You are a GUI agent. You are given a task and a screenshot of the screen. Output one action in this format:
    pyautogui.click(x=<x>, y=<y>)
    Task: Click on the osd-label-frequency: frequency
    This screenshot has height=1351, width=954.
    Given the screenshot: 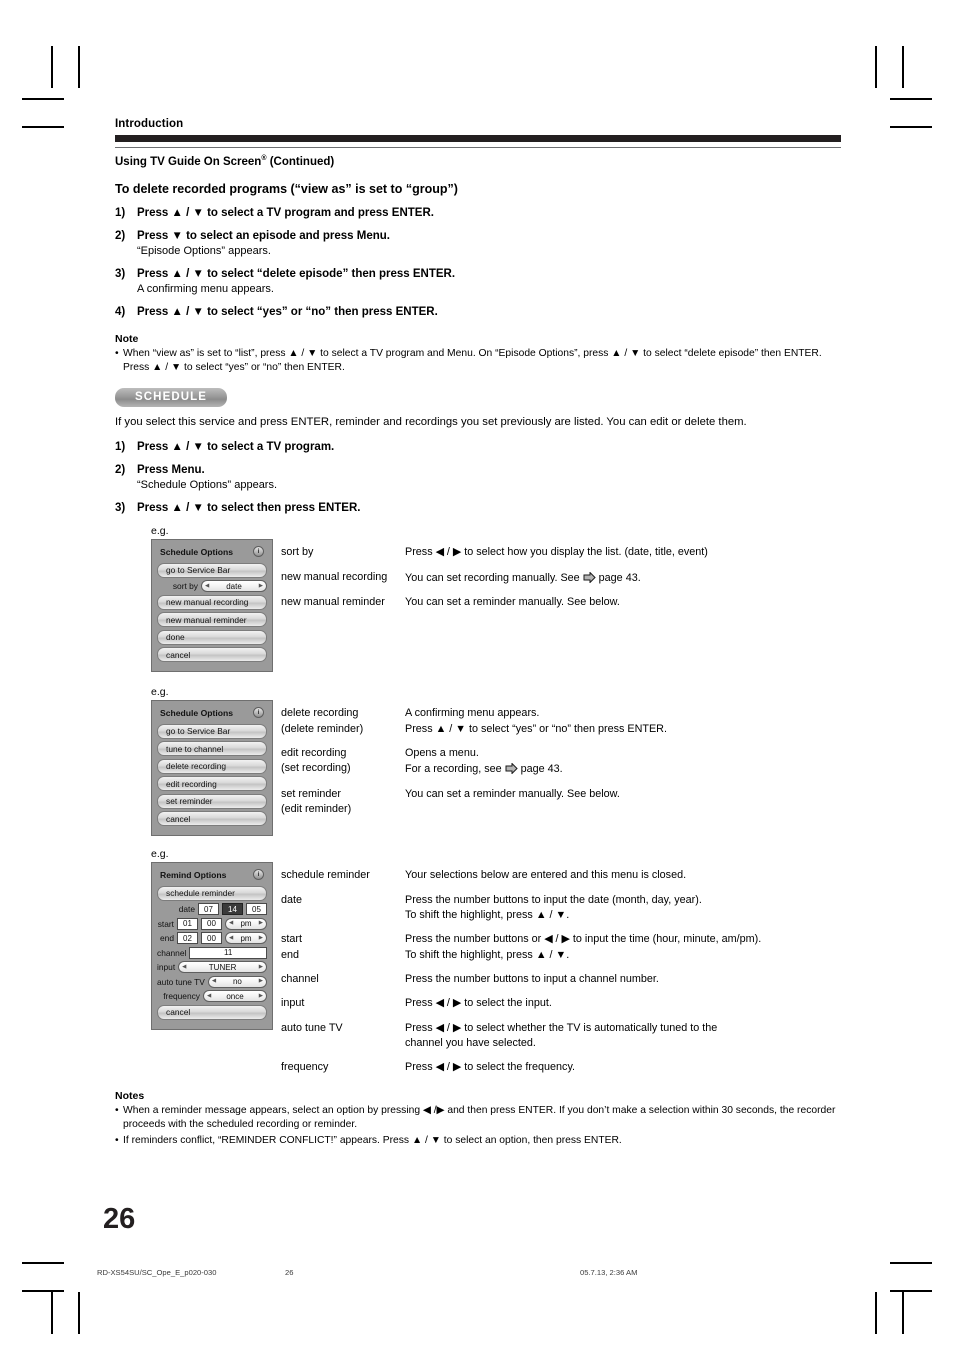 What is the action you would take?
    pyautogui.click(x=181, y=996)
    